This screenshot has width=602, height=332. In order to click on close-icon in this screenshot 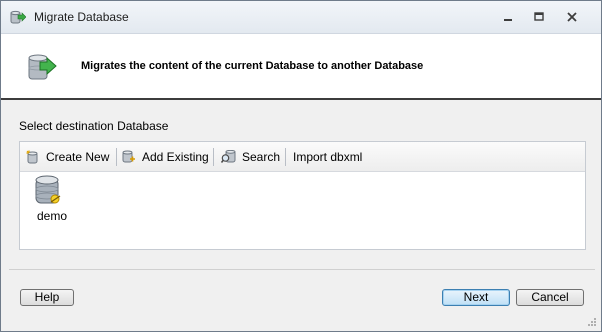, I will do `click(572, 17)`.